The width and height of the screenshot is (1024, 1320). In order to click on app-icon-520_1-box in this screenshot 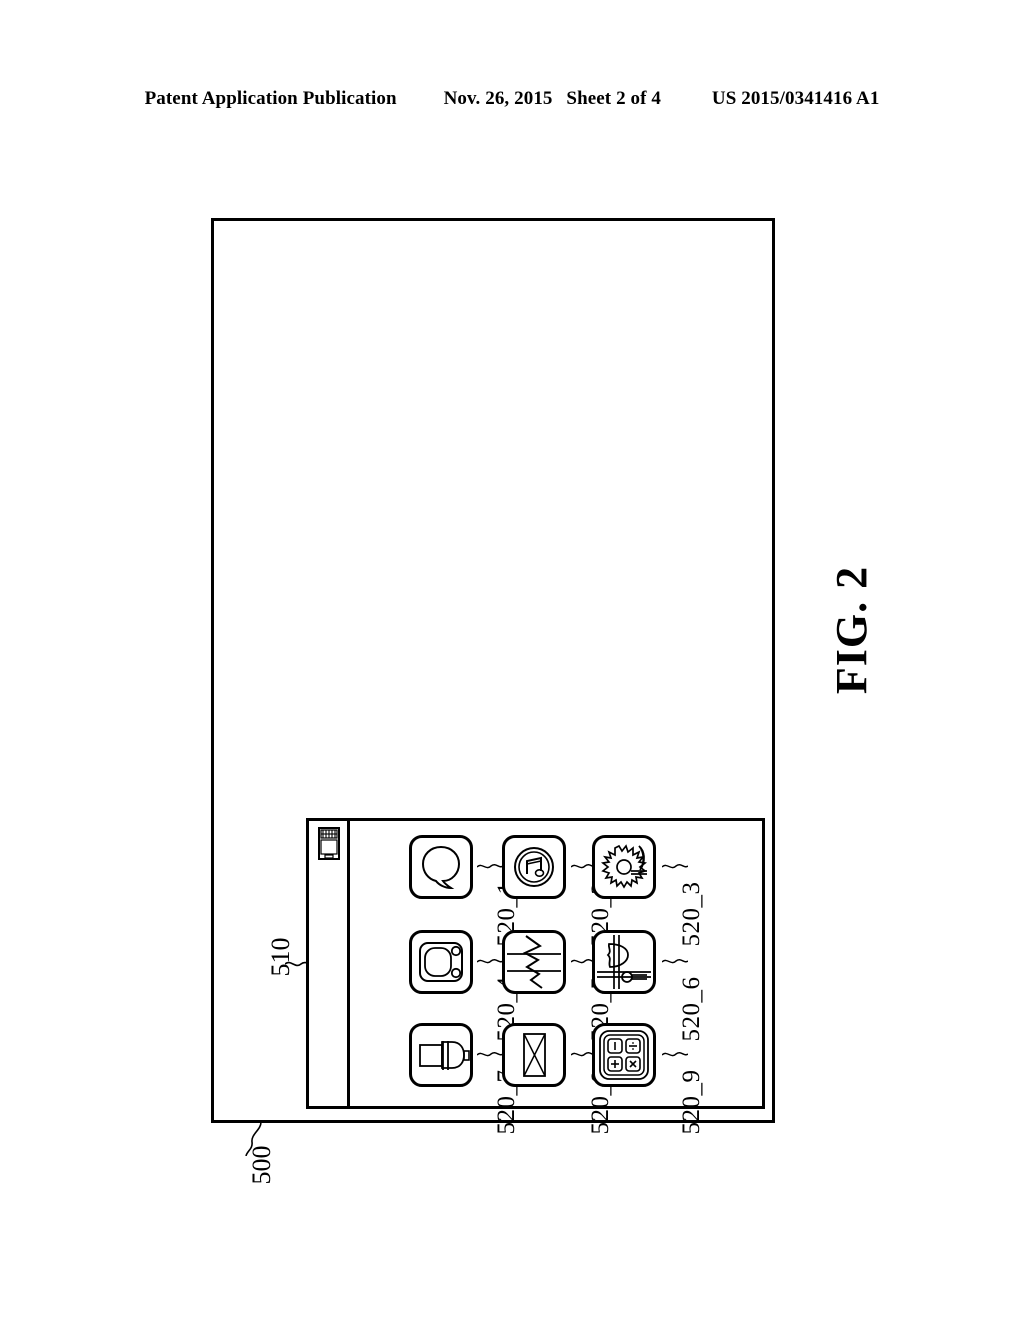, I will do `click(441, 867)`.